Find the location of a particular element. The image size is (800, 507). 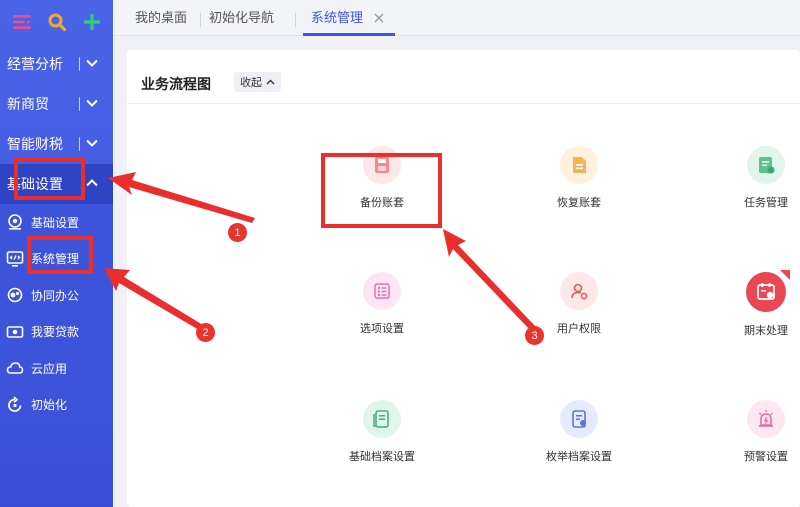

collapse-label: 收起 is located at coordinates (251, 82).